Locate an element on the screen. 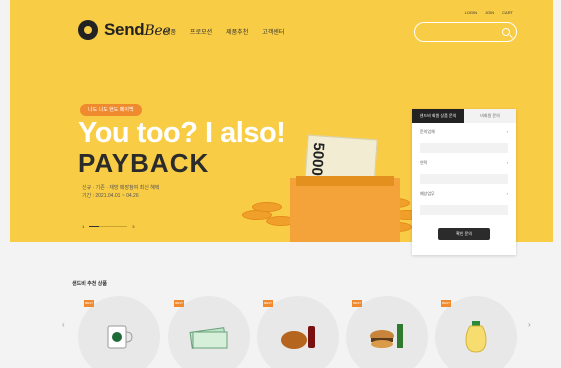 The width and height of the screenshot is (561, 368). slide-pager: 1 3 is located at coordinates (108, 226).